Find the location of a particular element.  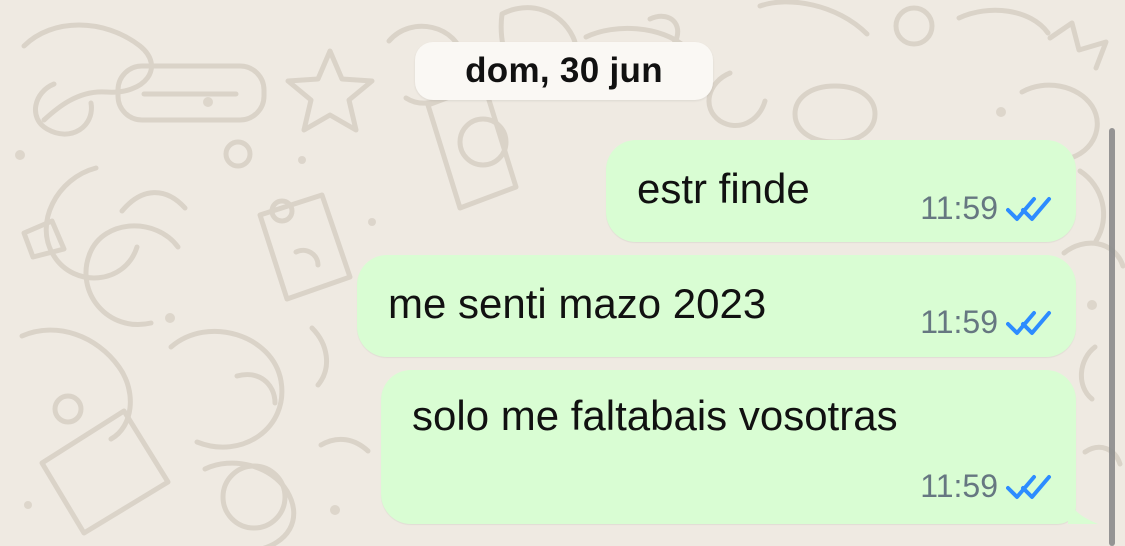

message-text: estr finde is located at coordinates (723, 188).